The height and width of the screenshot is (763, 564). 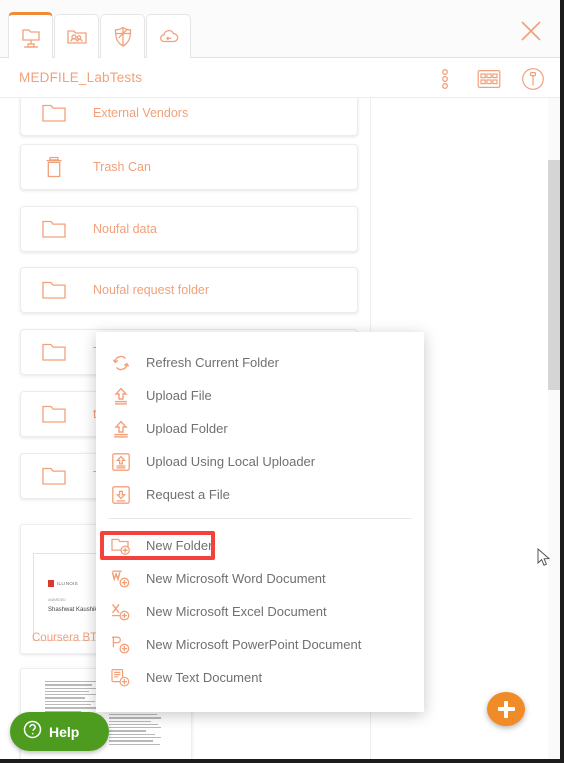 I want to click on upload-folder-icon, so click(x=121, y=429).